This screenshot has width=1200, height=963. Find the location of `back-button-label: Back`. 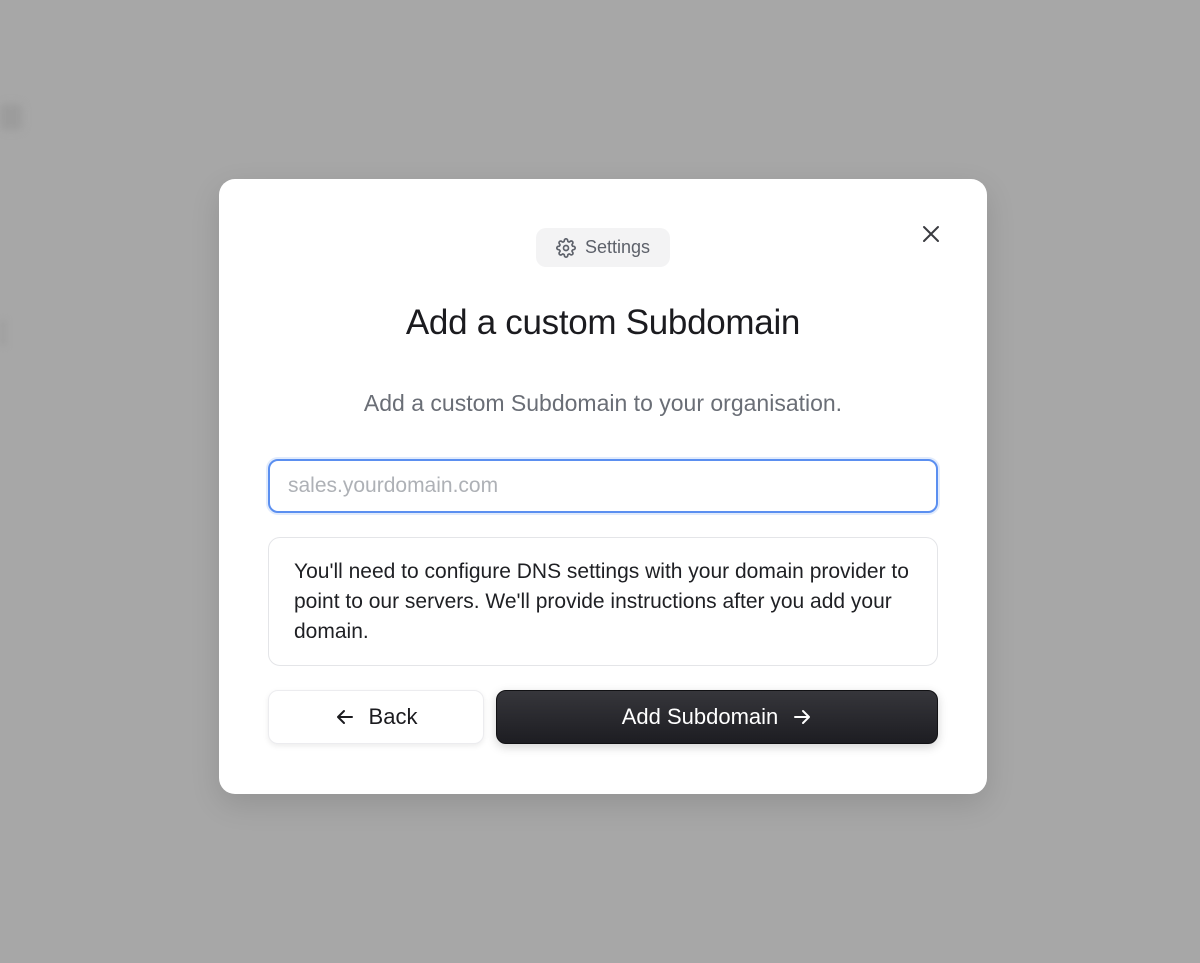

back-button-label: Back is located at coordinates (393, 716).